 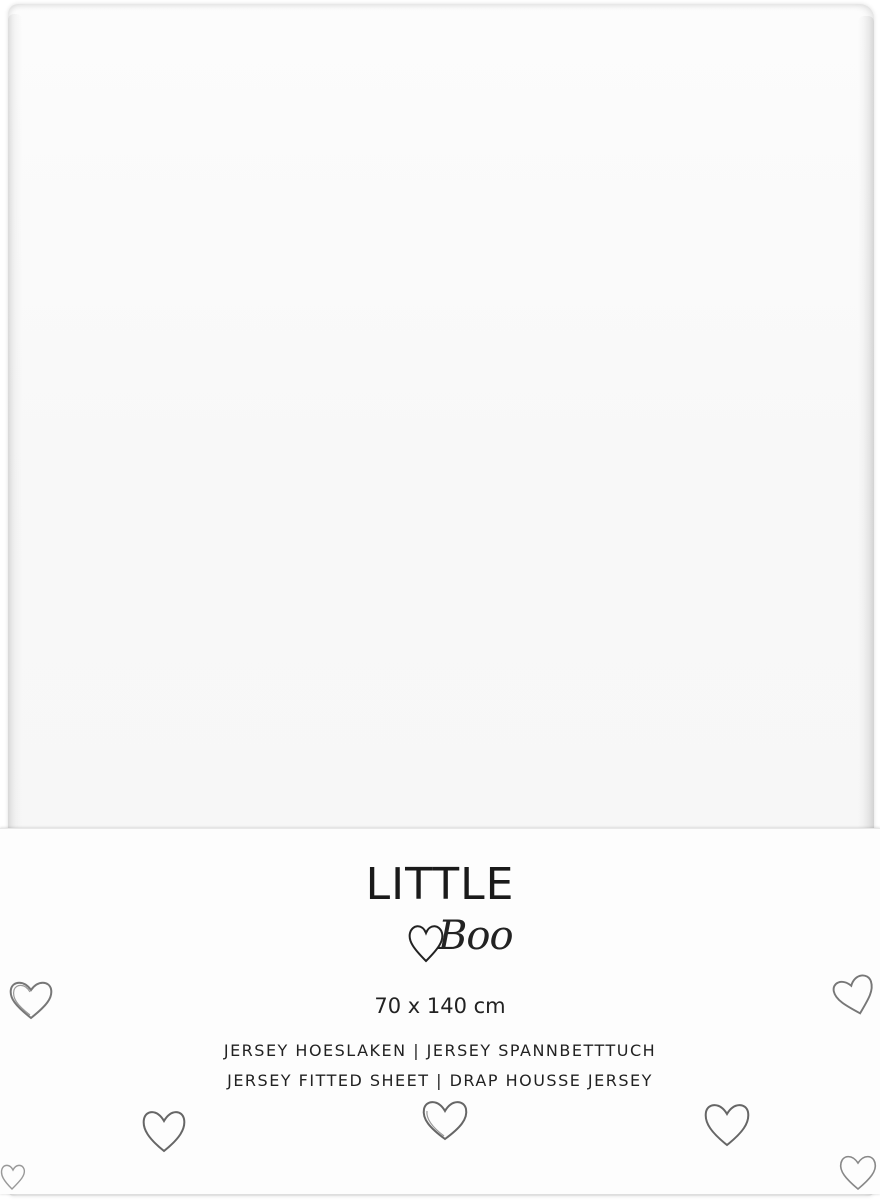 I want to click on product-size: 70 x 140 cm, so click(x=440, y=1006).